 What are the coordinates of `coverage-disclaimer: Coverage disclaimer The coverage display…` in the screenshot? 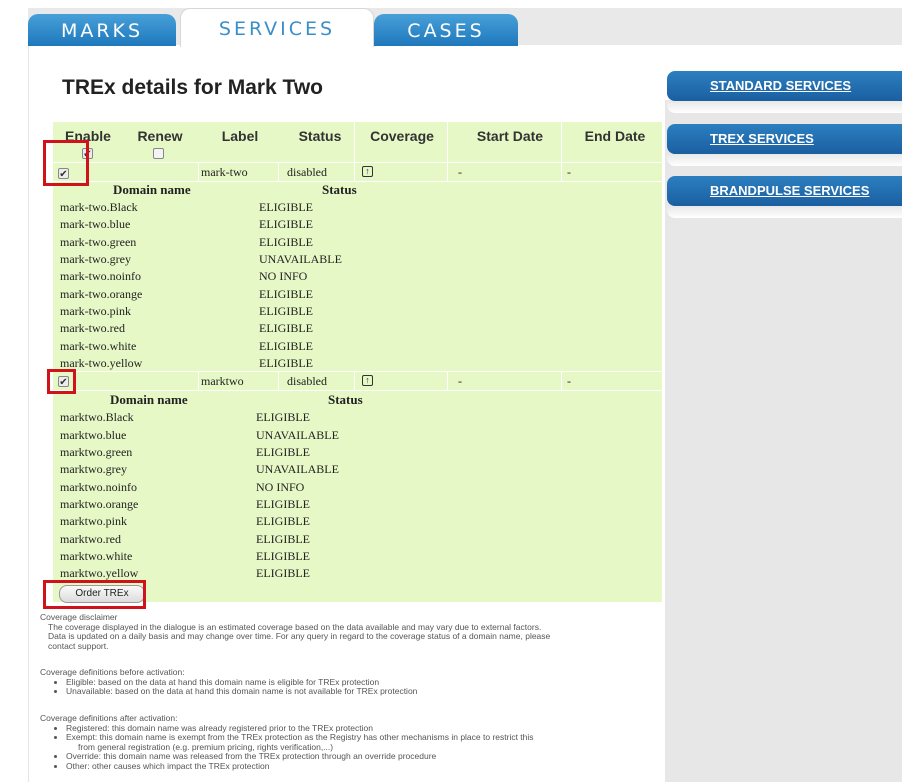 It's located at (295, 631).